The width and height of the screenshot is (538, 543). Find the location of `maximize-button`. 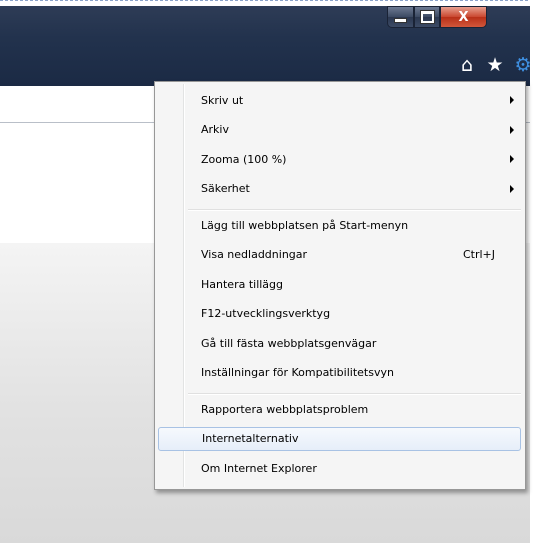

maximize-button is located at coordinates (427, 17).